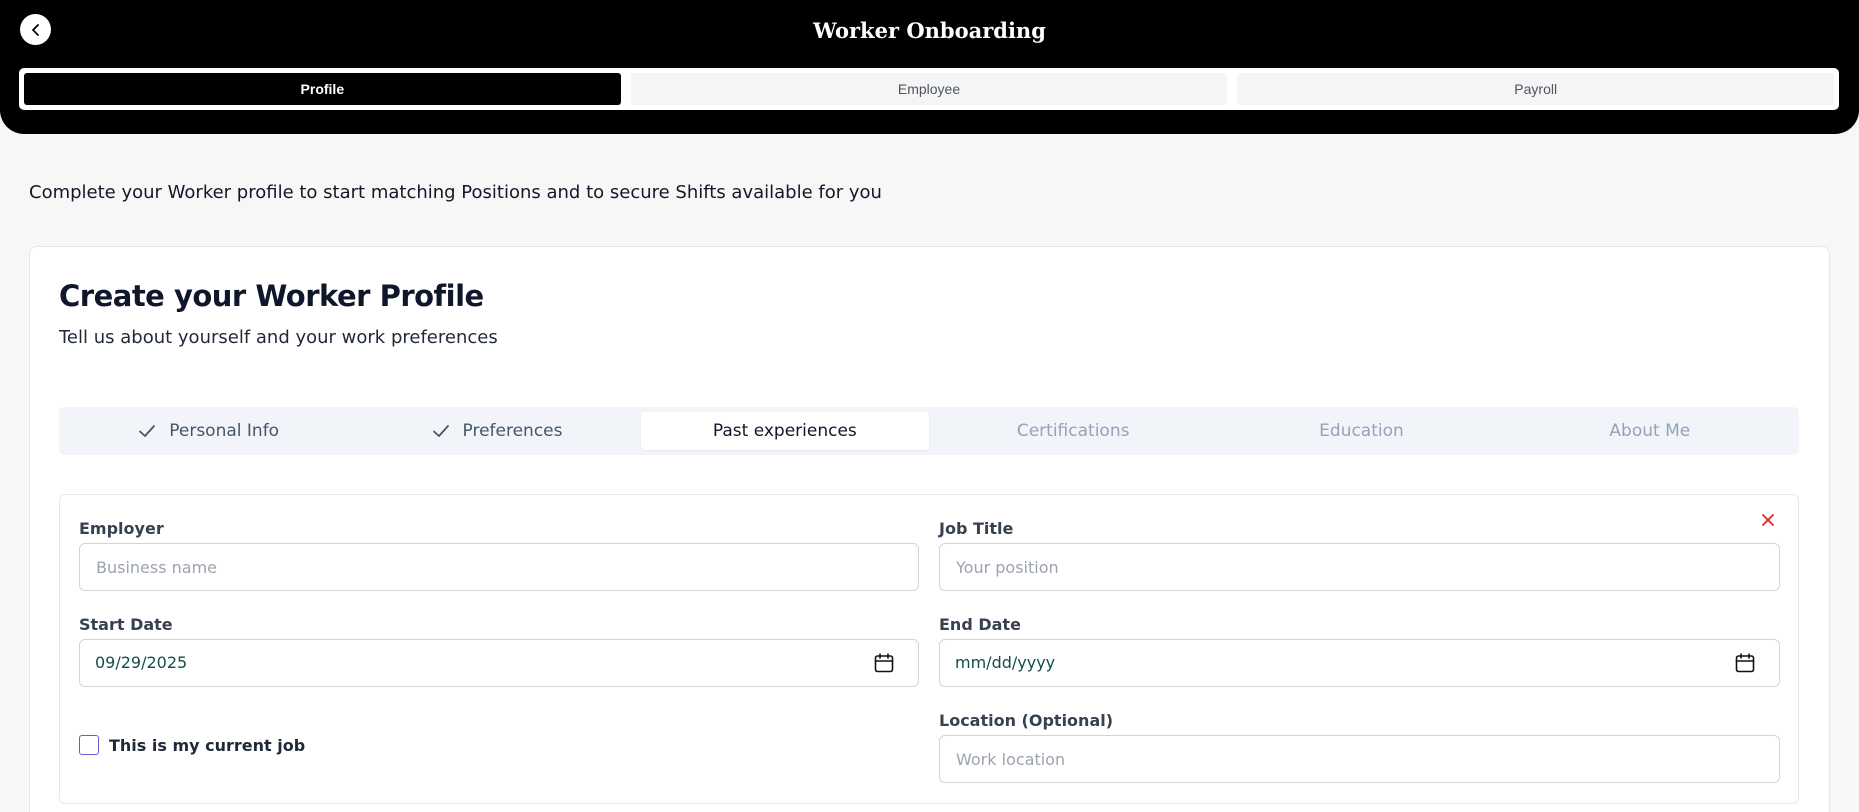 This screenshot has height=812, width=1859. I want to click on onboarding-tabs: Profile Employee Payroll, so click(929, 89).